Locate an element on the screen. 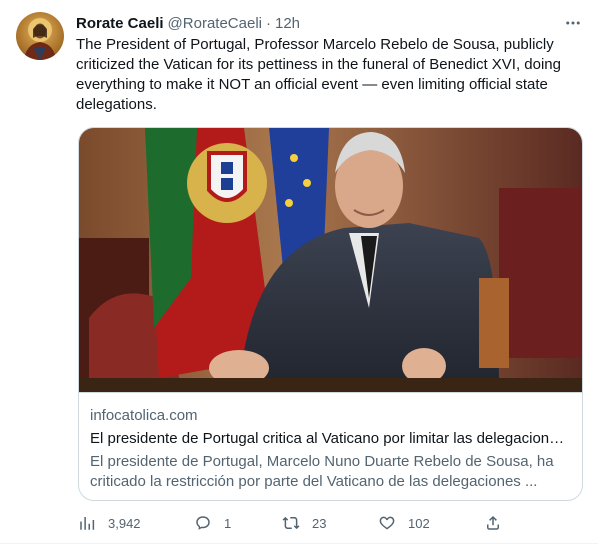 The image size is (598, 544). avatar-image is located at coordinates (40, 36).